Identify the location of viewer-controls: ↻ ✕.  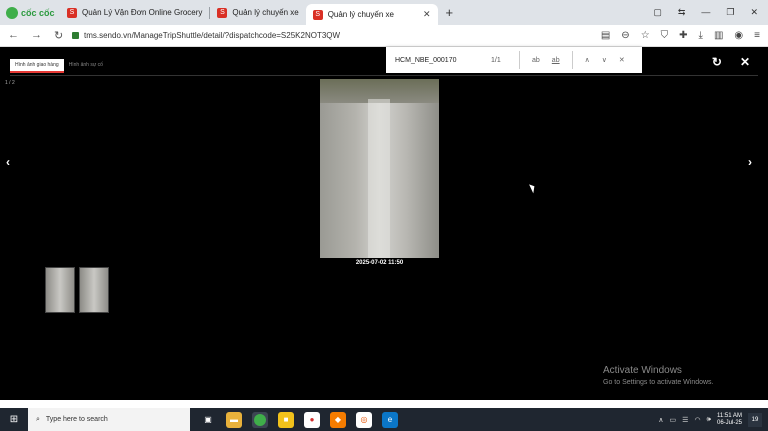
(731, 62).